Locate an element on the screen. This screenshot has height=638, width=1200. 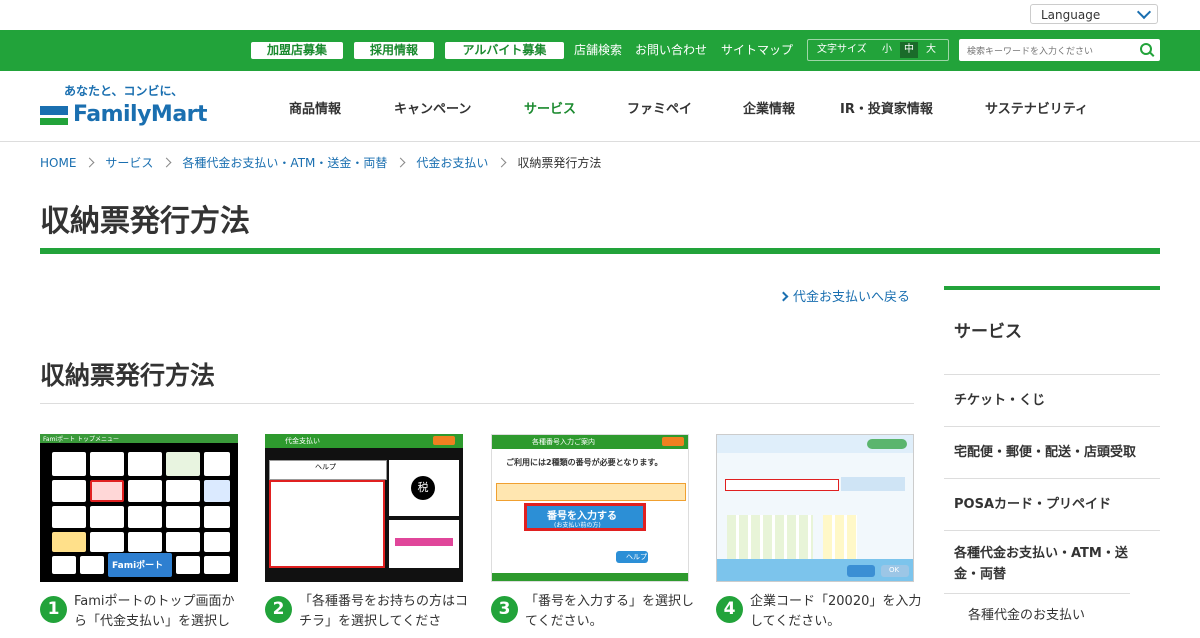
sidebar-item-tickets: チケット・くじ is located at coordinates (1052, 401).